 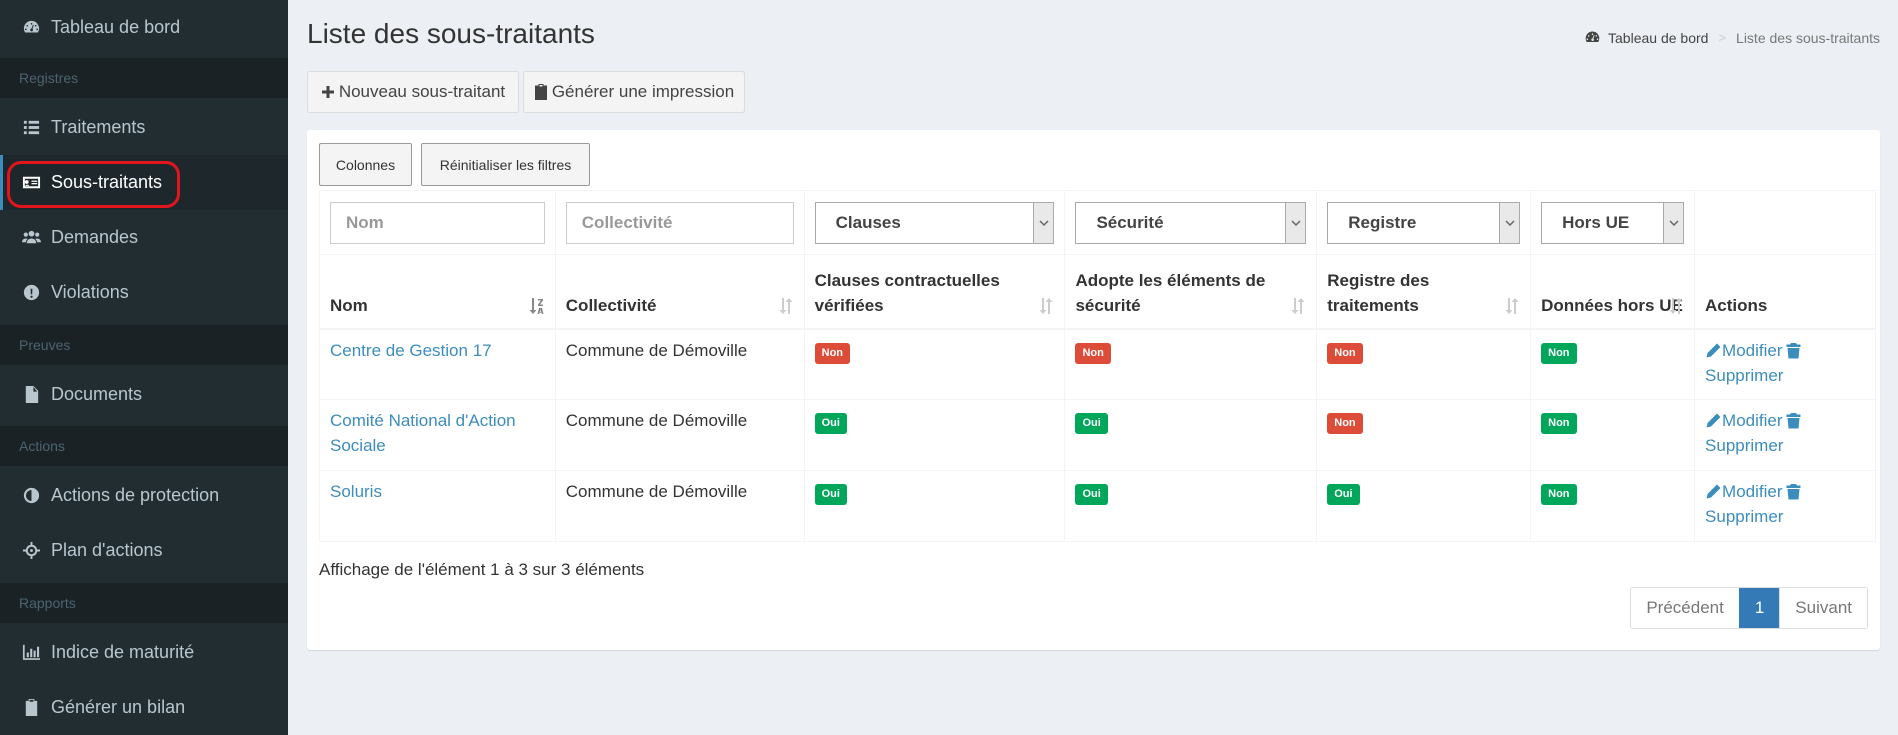 What do you see at coordinates (1759, 608) in the screenshot?
I see `page-1-button: 1` at bounding box center [1759, 608].